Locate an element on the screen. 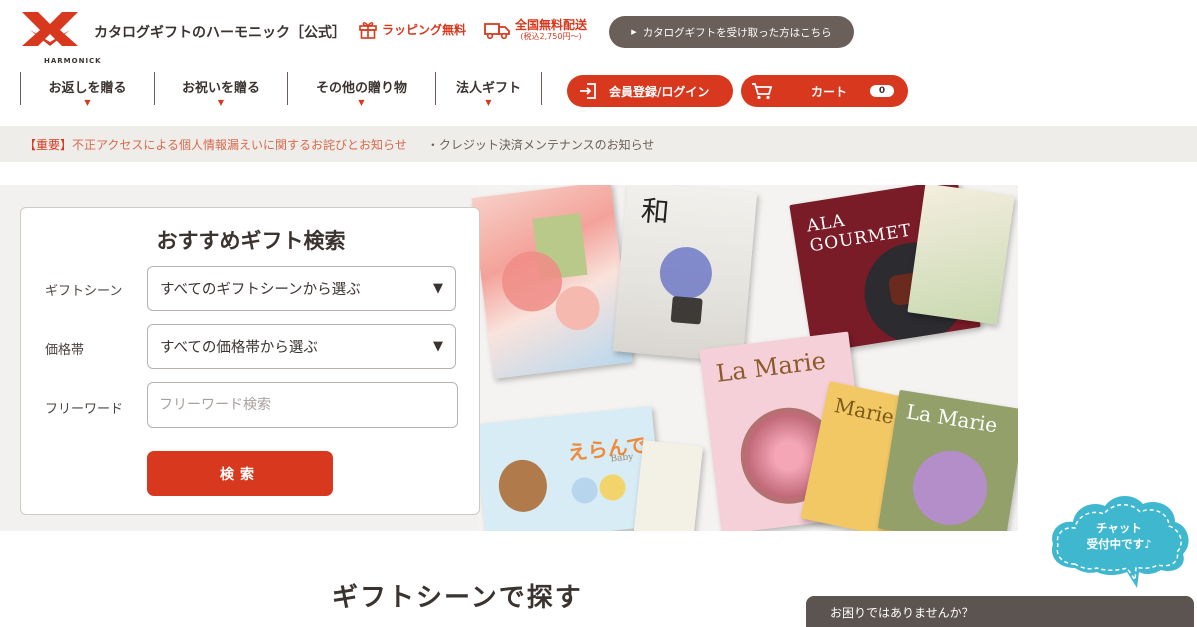  nav-item-label: 法人ギフト is located at coordinates (488, 88).